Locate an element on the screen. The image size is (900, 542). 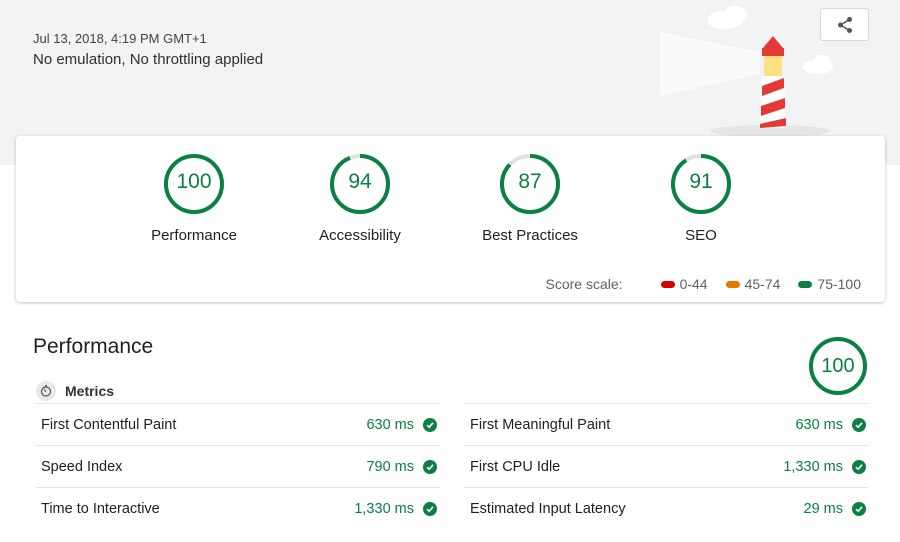
gauge-score: 87 is located at coordinates (530, 181).